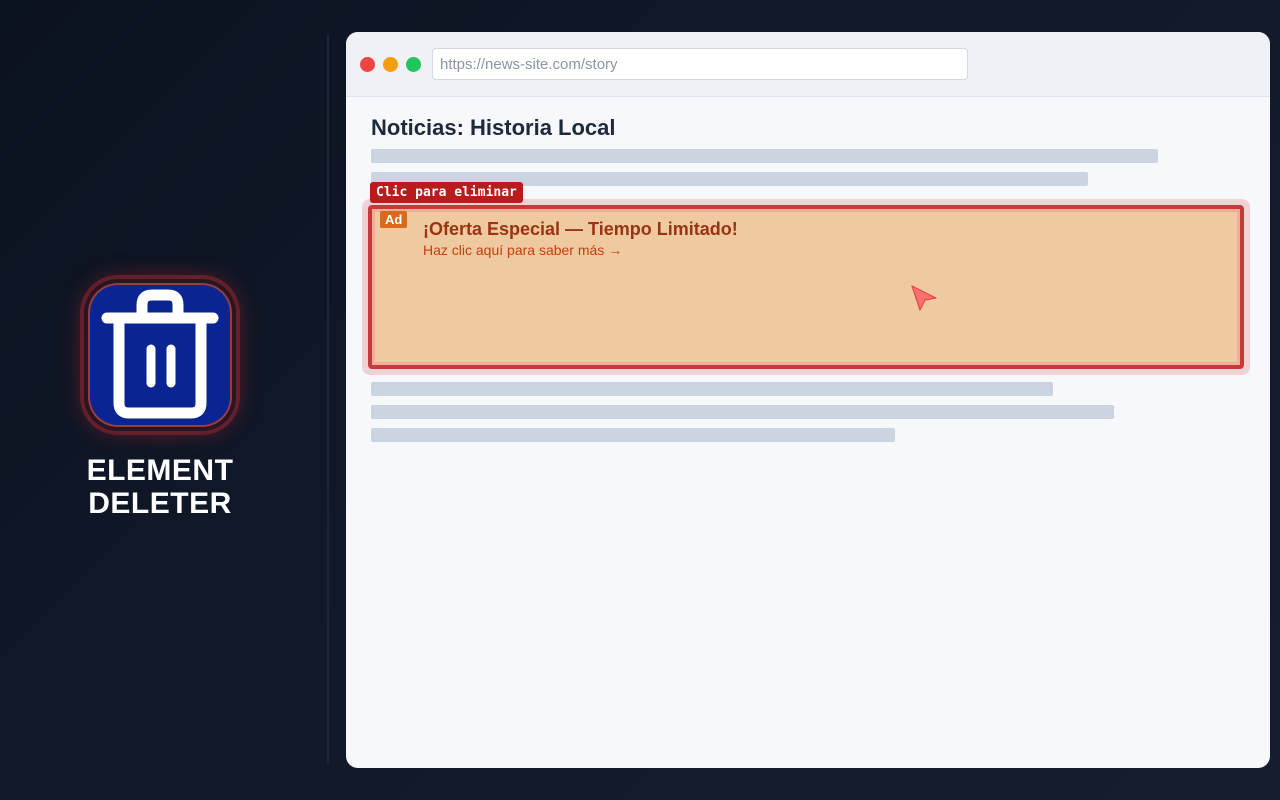  Describe the element at coordinates (160, 470) in the screenshot. I see `app-name-line-1: ELEMENT` at that location.